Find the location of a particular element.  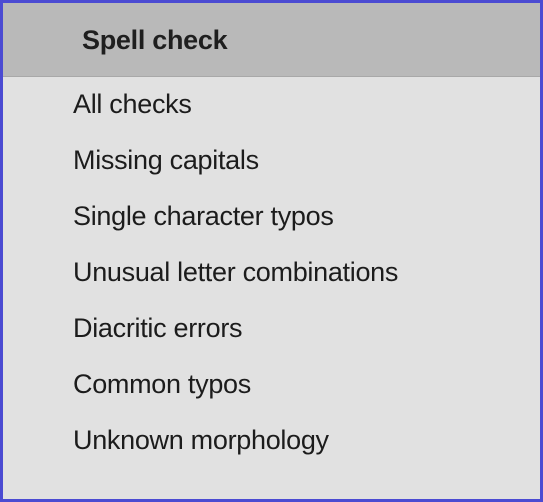

menu-item-unknown-morphology: Unknown morphology is located at coordinates (271, 441).